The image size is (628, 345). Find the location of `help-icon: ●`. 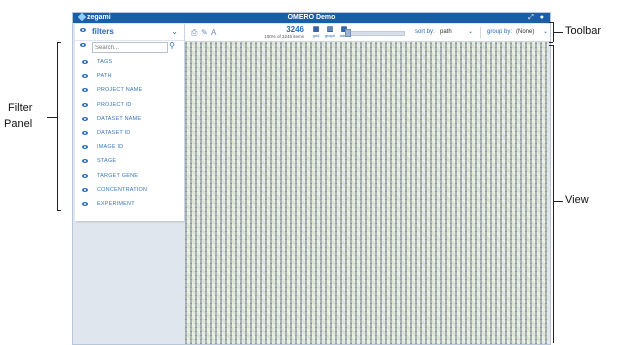

help-icon: ● is located at coordinates (542, 17).